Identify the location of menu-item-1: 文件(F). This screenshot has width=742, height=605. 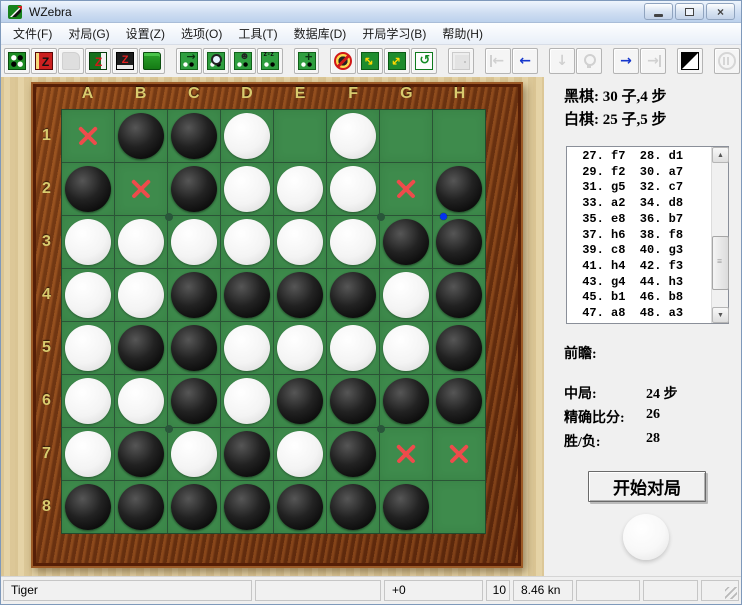
(32, 33).